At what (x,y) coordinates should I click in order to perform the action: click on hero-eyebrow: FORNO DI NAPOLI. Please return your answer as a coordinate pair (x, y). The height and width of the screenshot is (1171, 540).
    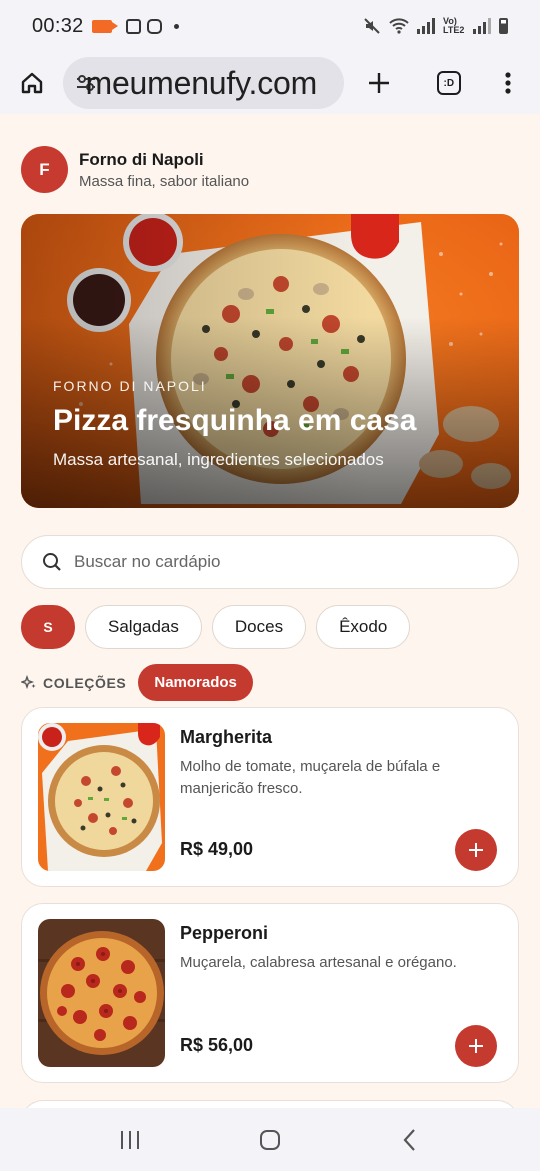
    Looking at the image, I should click on (130, 386).